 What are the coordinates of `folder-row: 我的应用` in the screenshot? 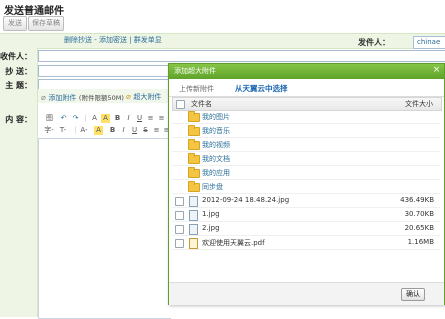 It's located at (306, 173).